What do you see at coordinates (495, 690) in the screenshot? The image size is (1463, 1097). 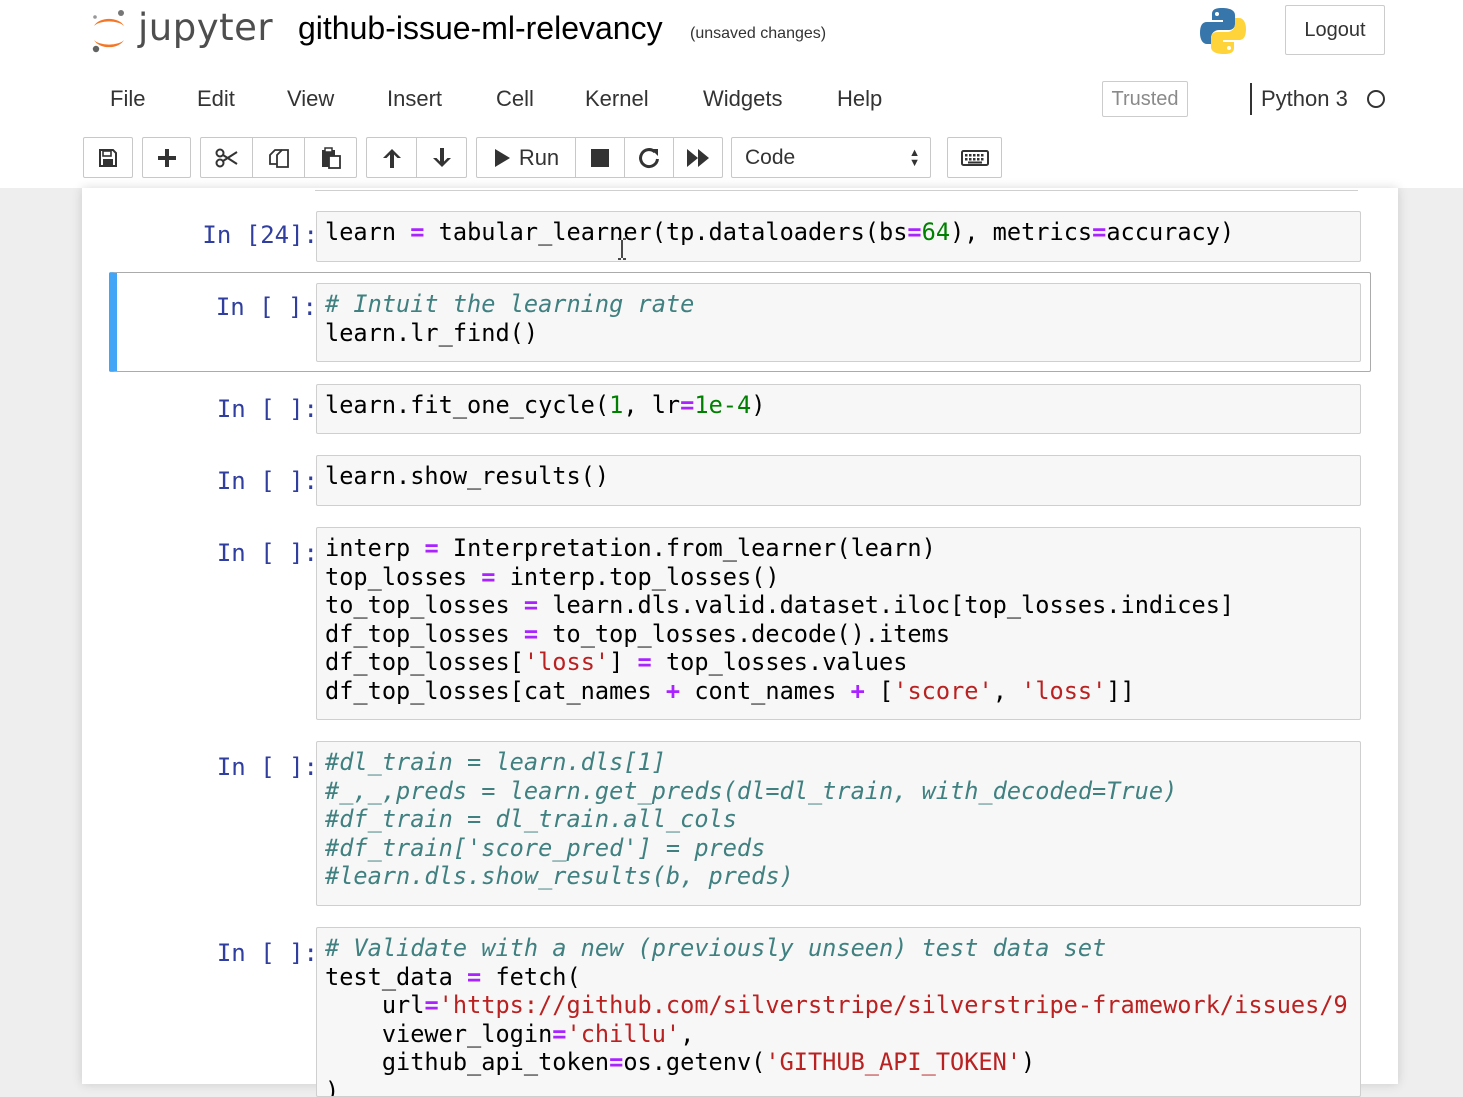 I see `code-token: df_top_losses[cat_names` at bounding box center [495, 690].